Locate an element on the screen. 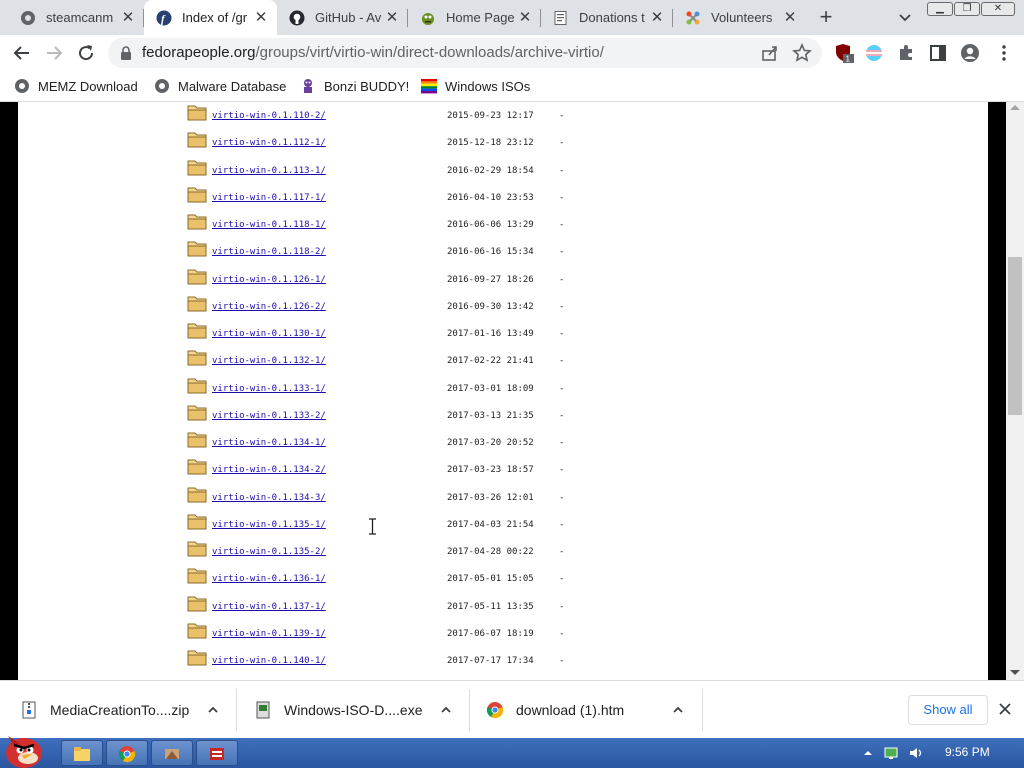 This screenshot has height=768, width=1024. vertical-scrollbar is located at coordinates (1015, 391).